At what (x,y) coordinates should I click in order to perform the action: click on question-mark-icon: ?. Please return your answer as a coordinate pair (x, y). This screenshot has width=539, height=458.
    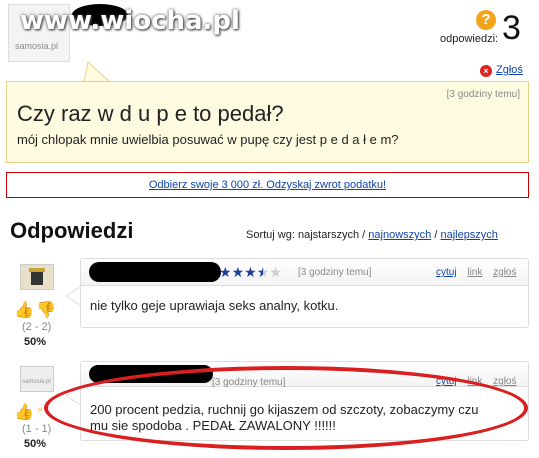
    Looking at the image, I should click on (486, 20).